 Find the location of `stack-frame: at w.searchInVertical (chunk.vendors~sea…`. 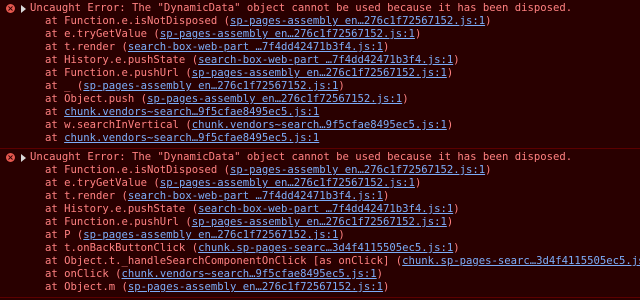

stack-frame: at w.searchInVertical (chunk.vendors~sea… is located at coordinates (249, 125).